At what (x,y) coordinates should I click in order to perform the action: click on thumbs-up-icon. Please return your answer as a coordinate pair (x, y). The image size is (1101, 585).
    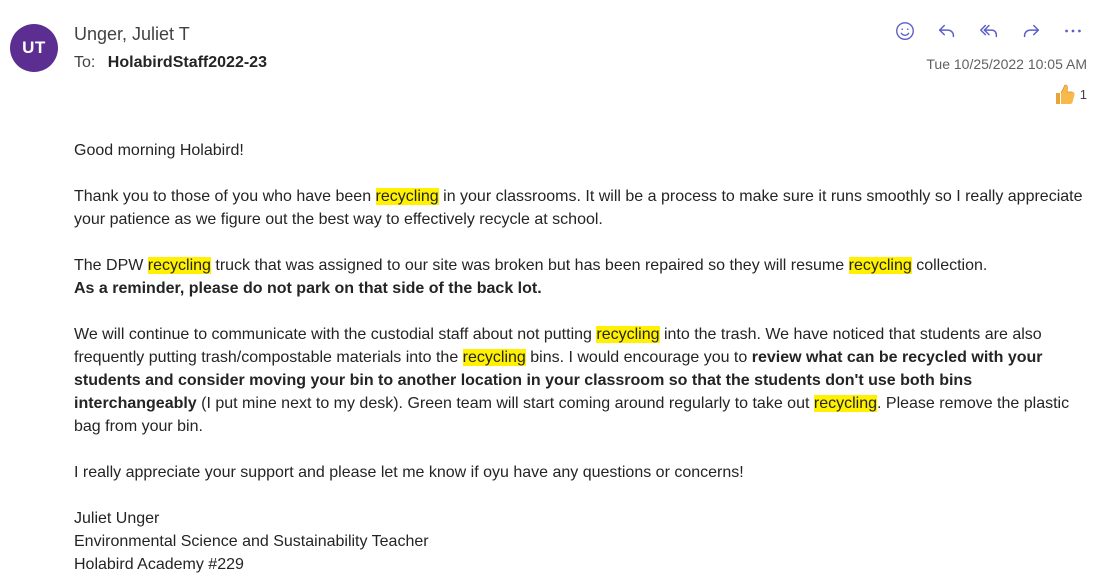
    Looking at the image, I should click on (1065, 94).